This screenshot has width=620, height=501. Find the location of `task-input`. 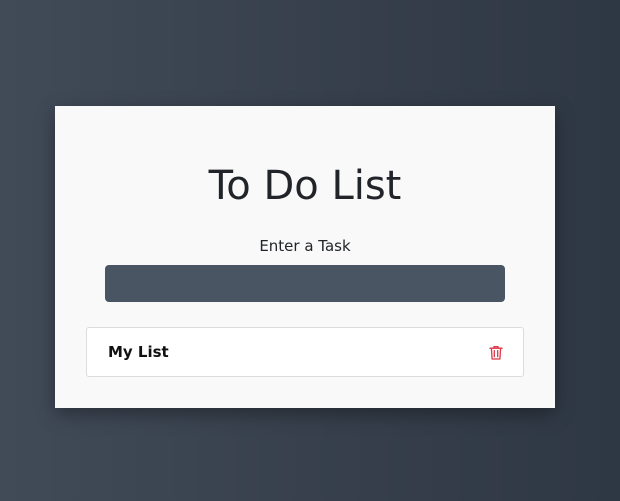

task-input is located at coordinates (305, 283).